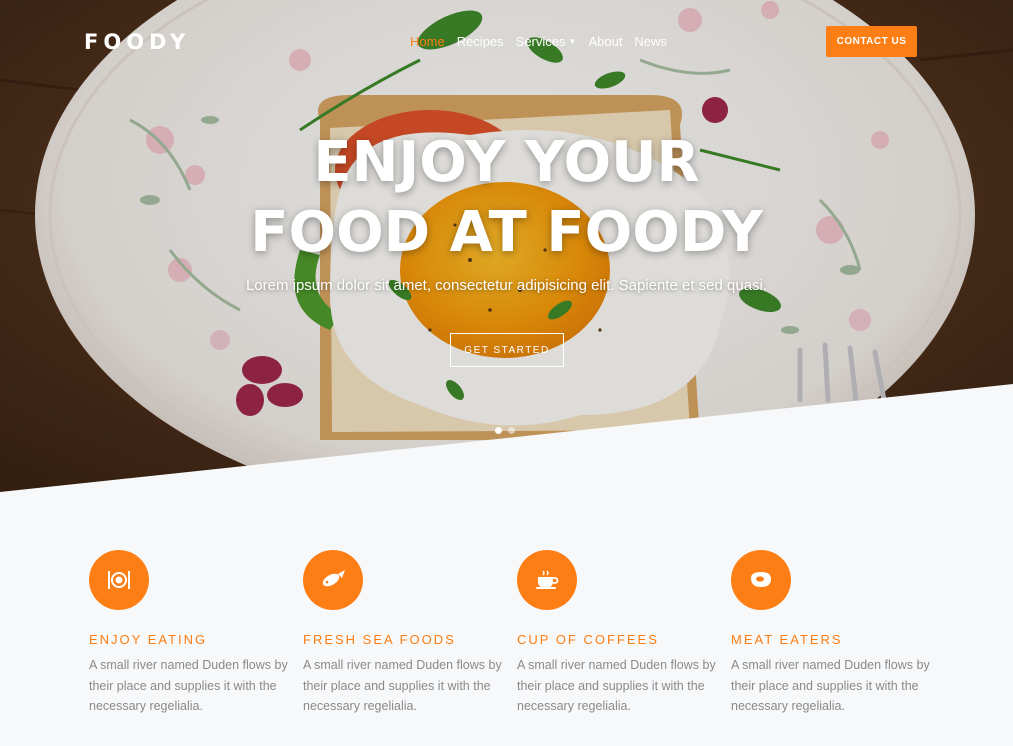 The width and height of the screenshot is (1013, 746). What do you see at coordinates (333, 580) in the screenshot?
I see `fish-icon` at bounding box center [333, 580].